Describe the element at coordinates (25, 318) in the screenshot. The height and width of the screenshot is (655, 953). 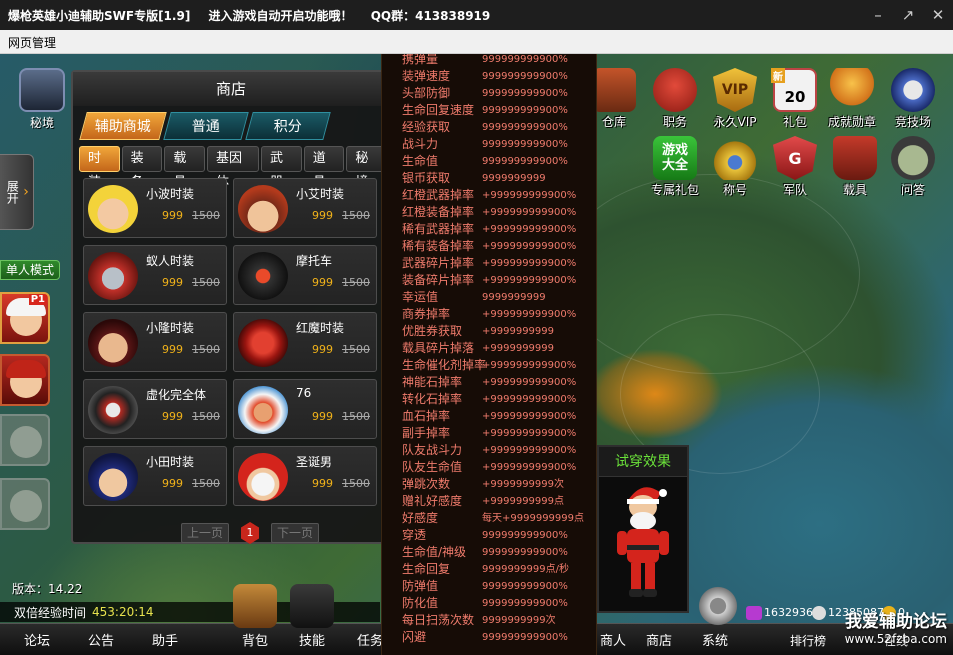
I see `player1-avatar: P1` at that location.